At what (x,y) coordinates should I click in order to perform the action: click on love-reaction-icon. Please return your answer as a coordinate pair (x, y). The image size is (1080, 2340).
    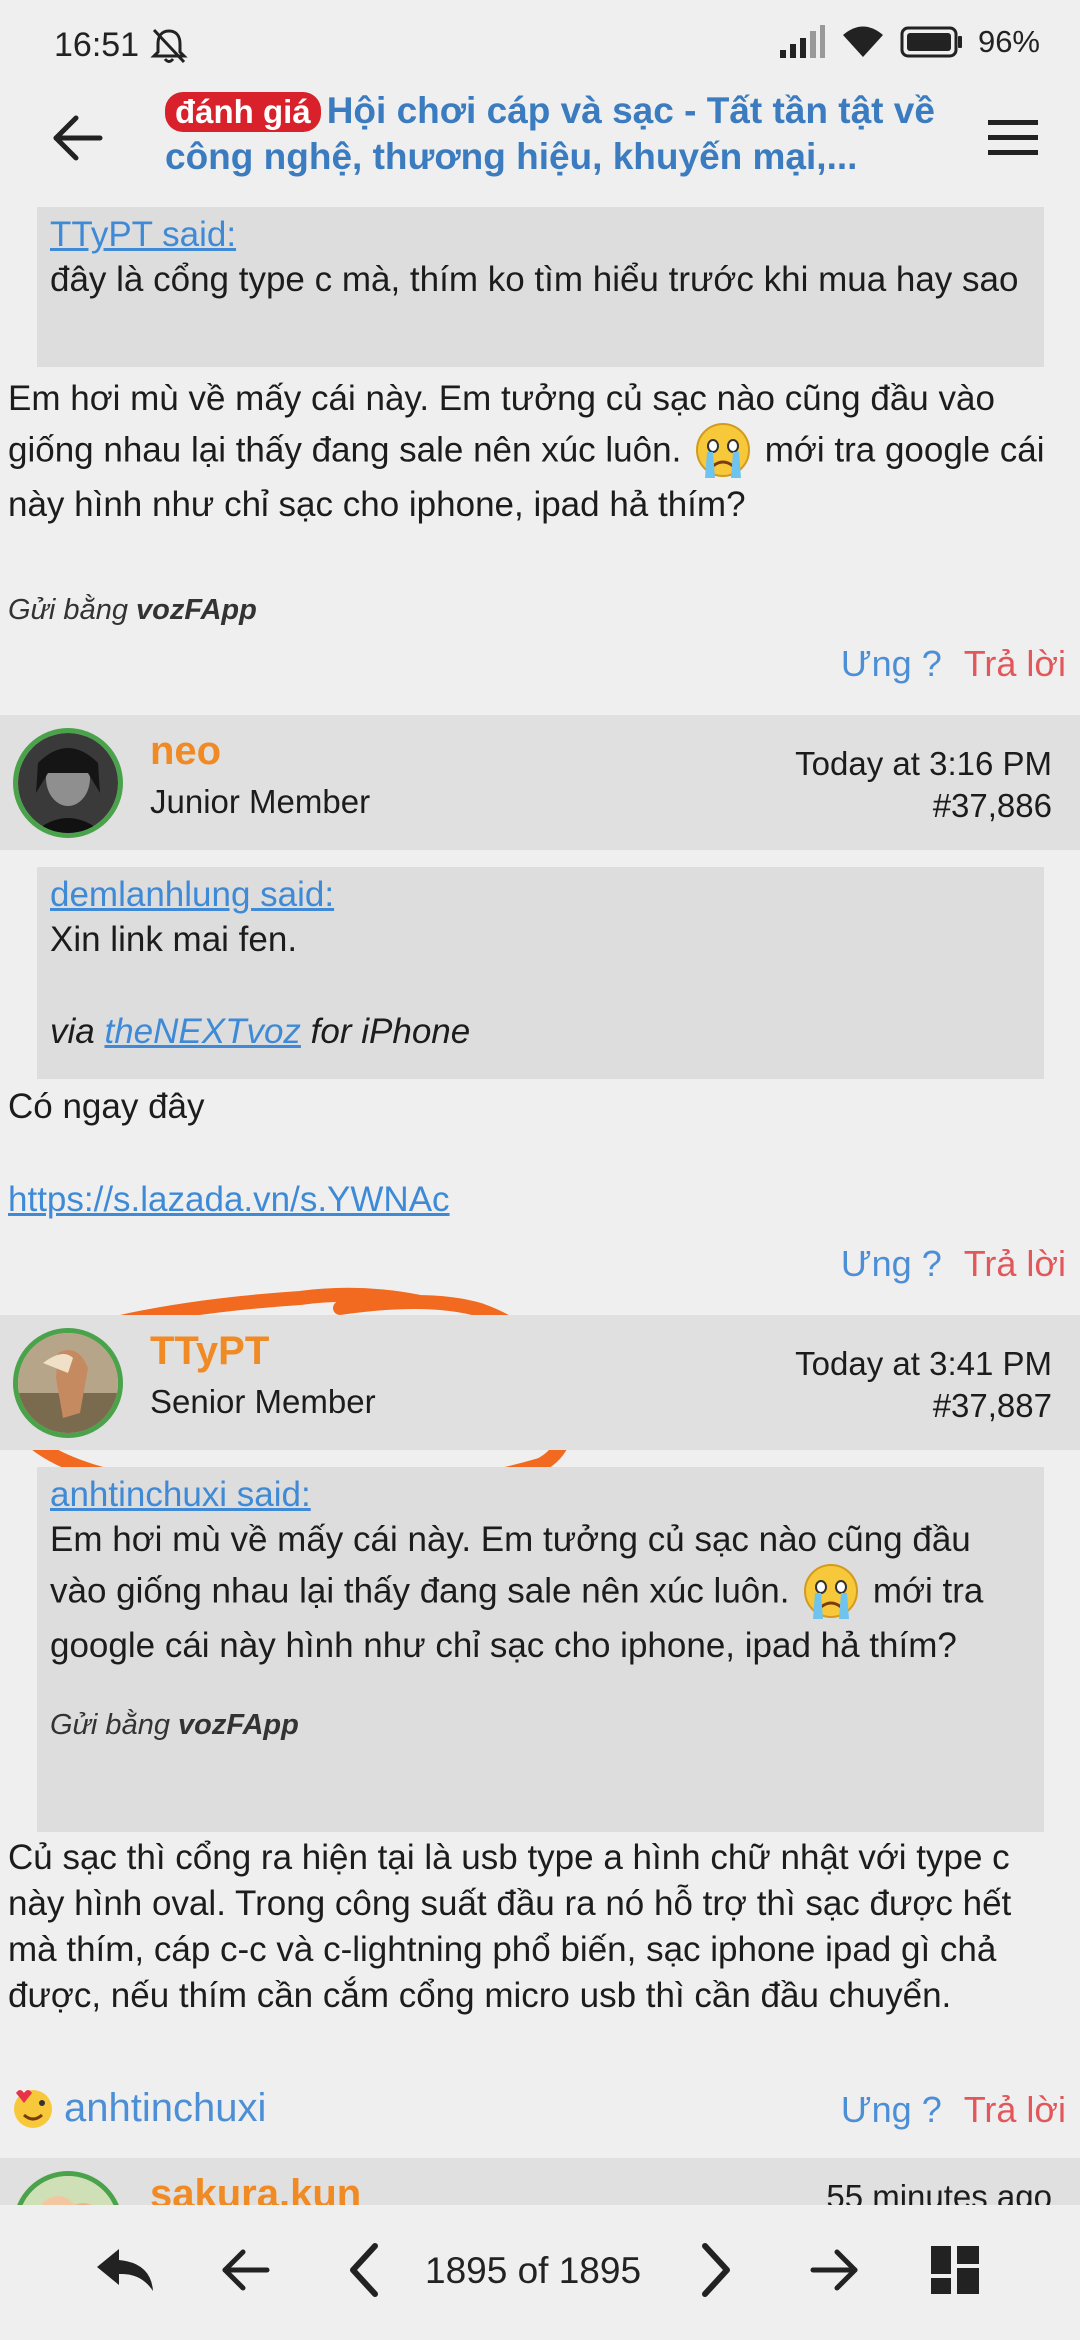
    Looking at the image, I should click on (33, 2109).